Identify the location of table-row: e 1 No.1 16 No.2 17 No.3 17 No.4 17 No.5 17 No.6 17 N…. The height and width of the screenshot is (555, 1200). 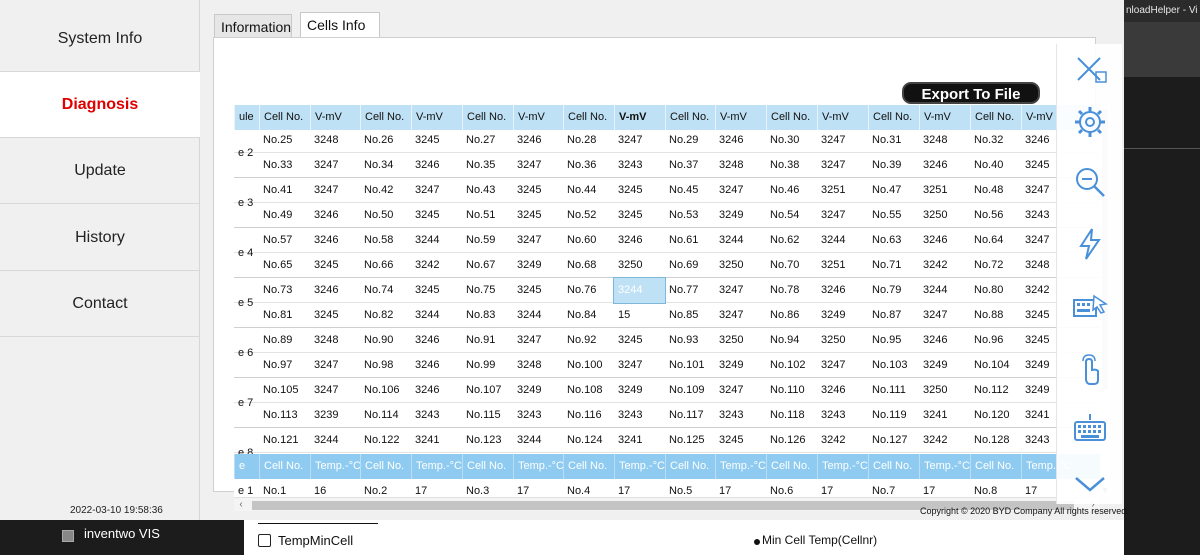
(667, 488).